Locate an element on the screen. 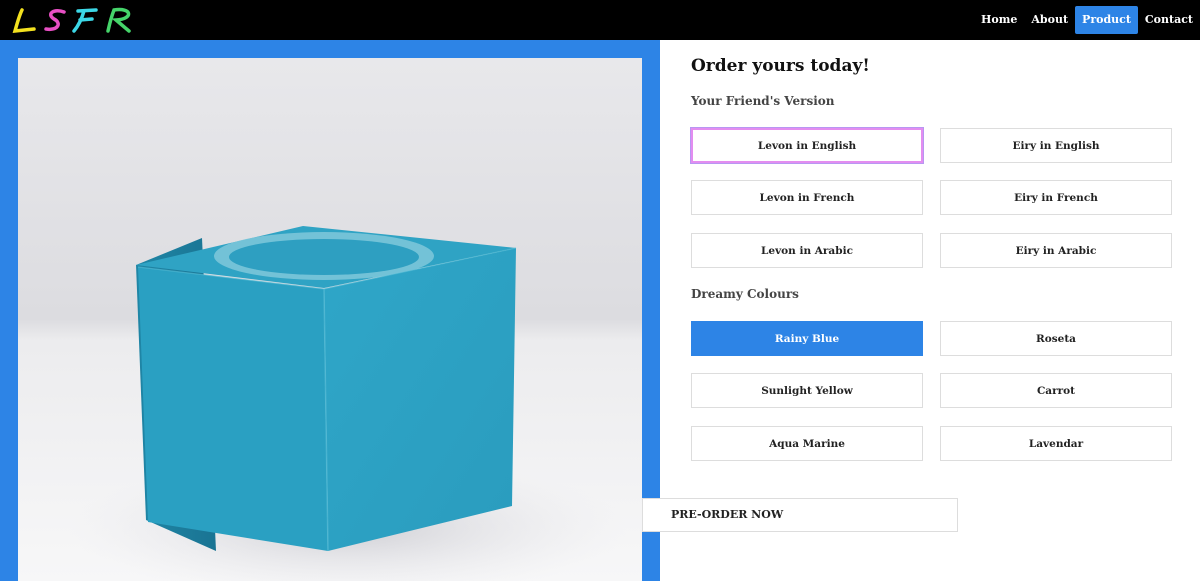 The image size is (1200, 581). top-navbar: Home About Product Contact is located at coordinates (600, 20).